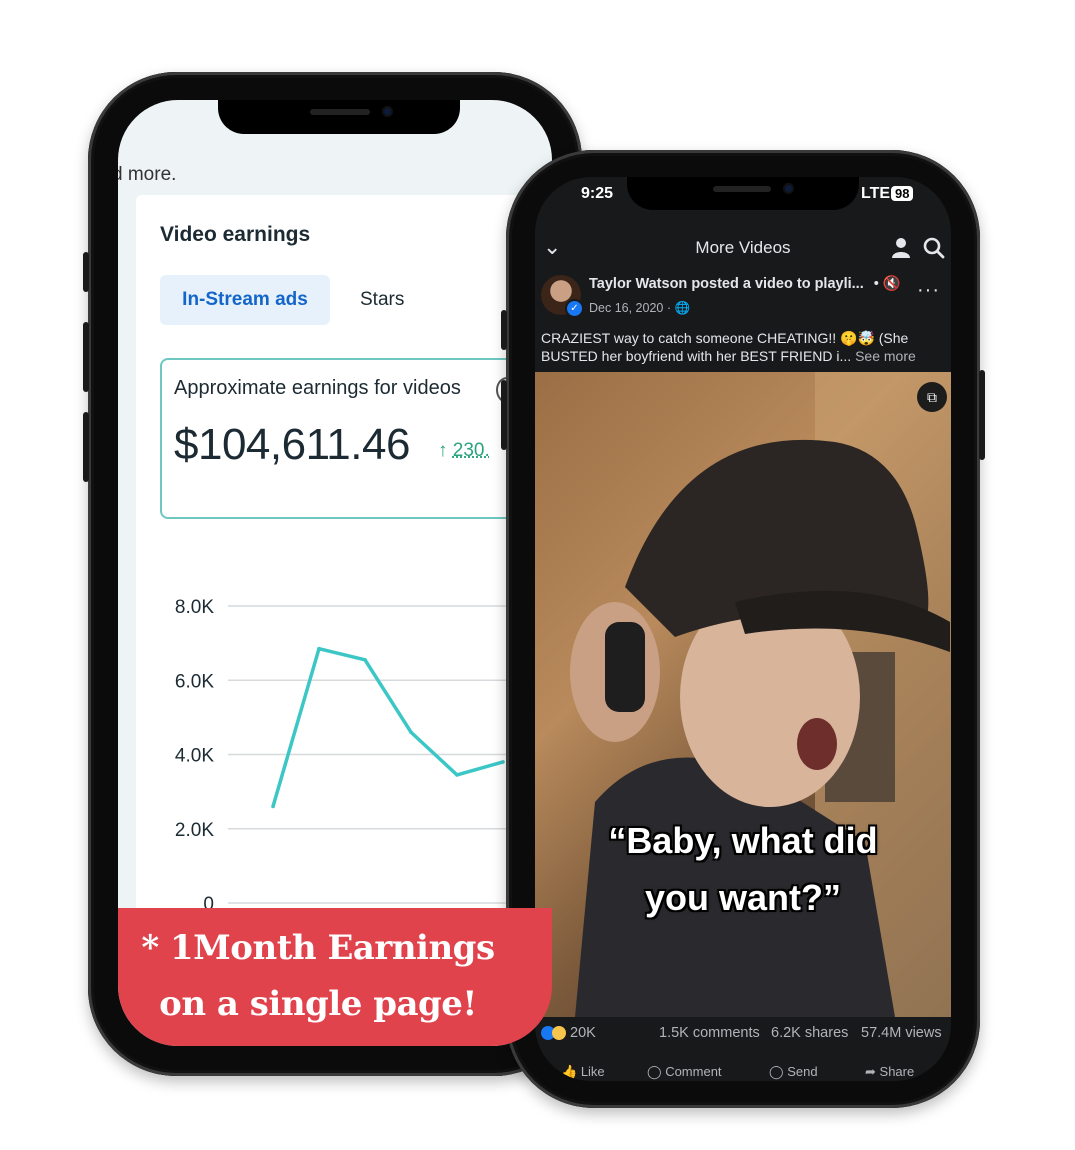 The height and width of the screenshot is (1150, 1075). I want to click on laugh-reaction-icon, so click(559, 1033).